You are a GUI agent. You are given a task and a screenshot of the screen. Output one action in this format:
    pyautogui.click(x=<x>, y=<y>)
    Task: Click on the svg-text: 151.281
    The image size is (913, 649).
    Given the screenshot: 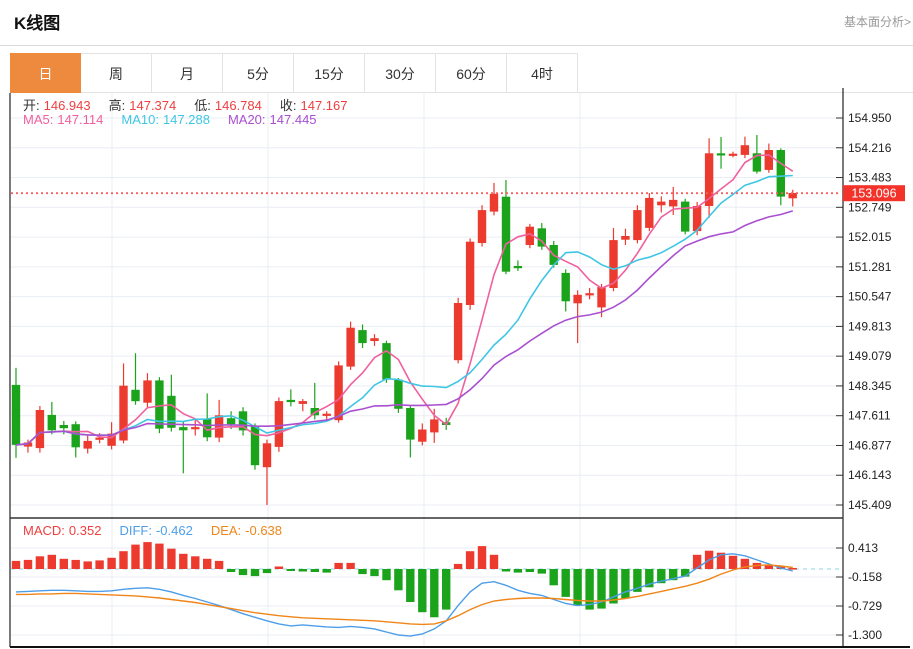 What is the action you would take?
    pyautogui.click(x=870, y=267)
    